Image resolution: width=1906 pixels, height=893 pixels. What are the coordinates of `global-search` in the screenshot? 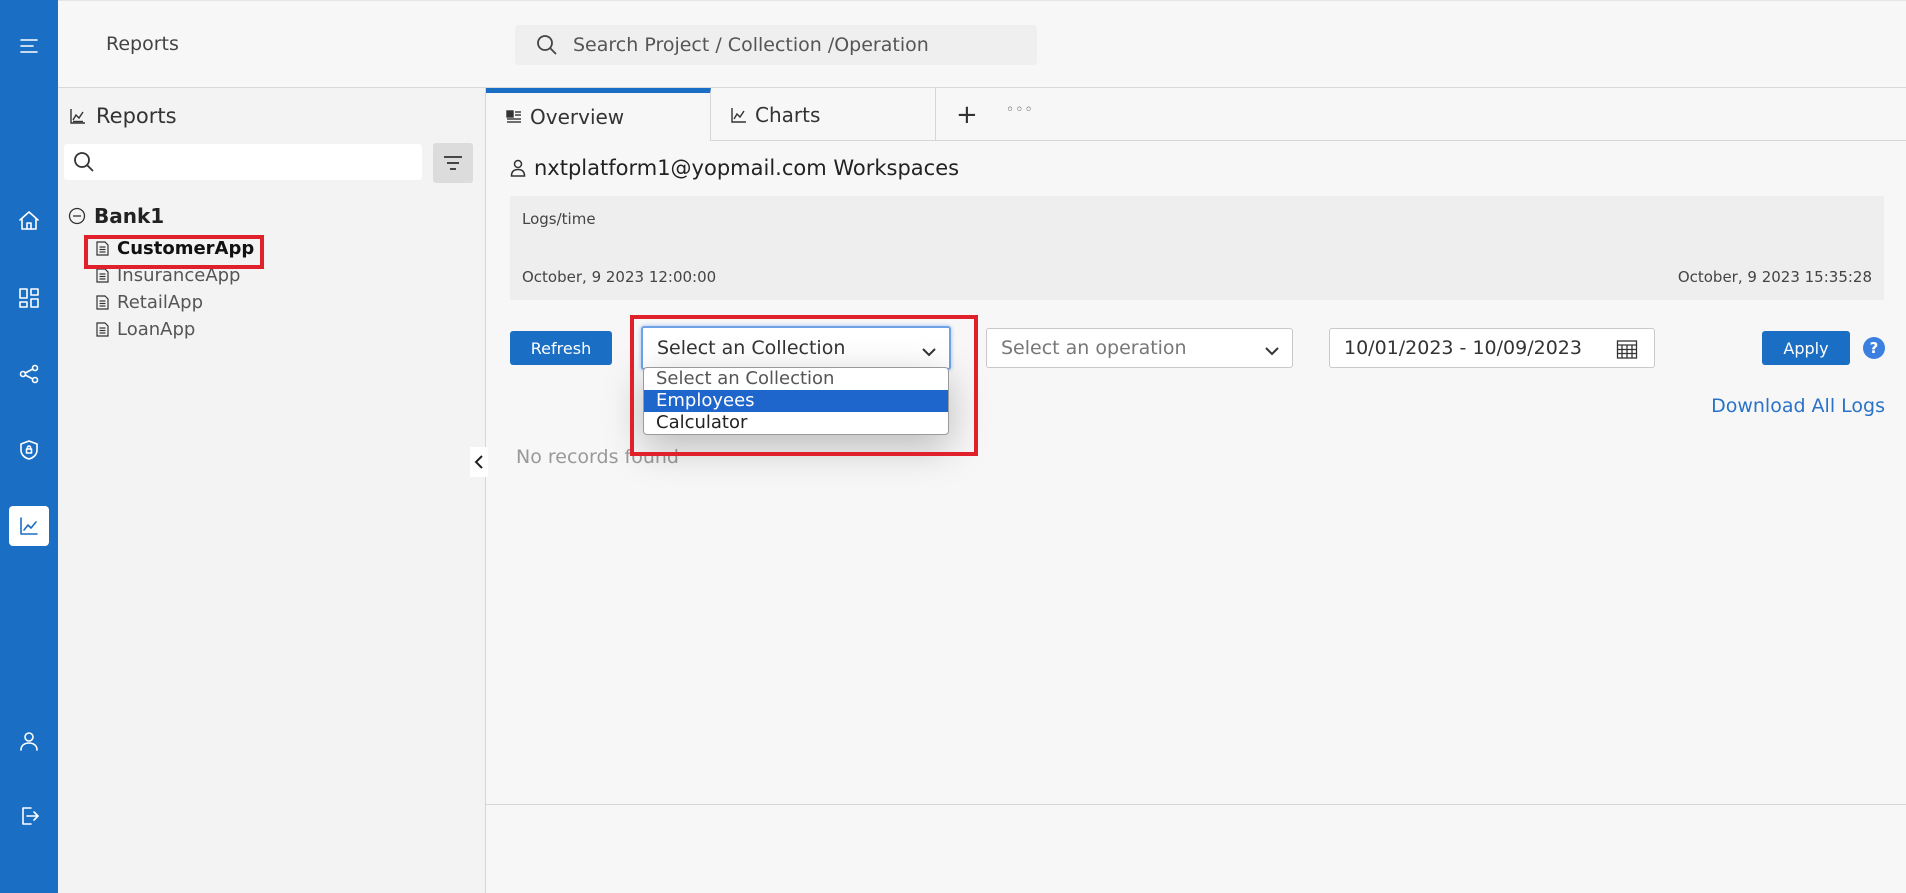 It's located at (776, 45).